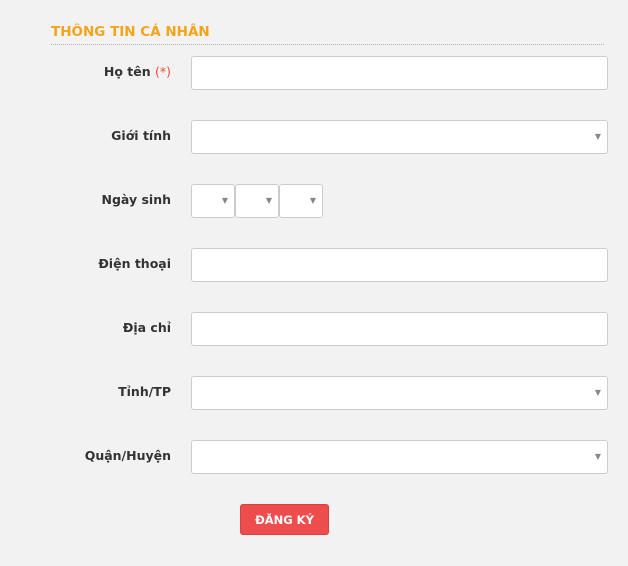 The image size is (628, 566). I want to click on district-label: Quận/Huyện, so click(127, 455).